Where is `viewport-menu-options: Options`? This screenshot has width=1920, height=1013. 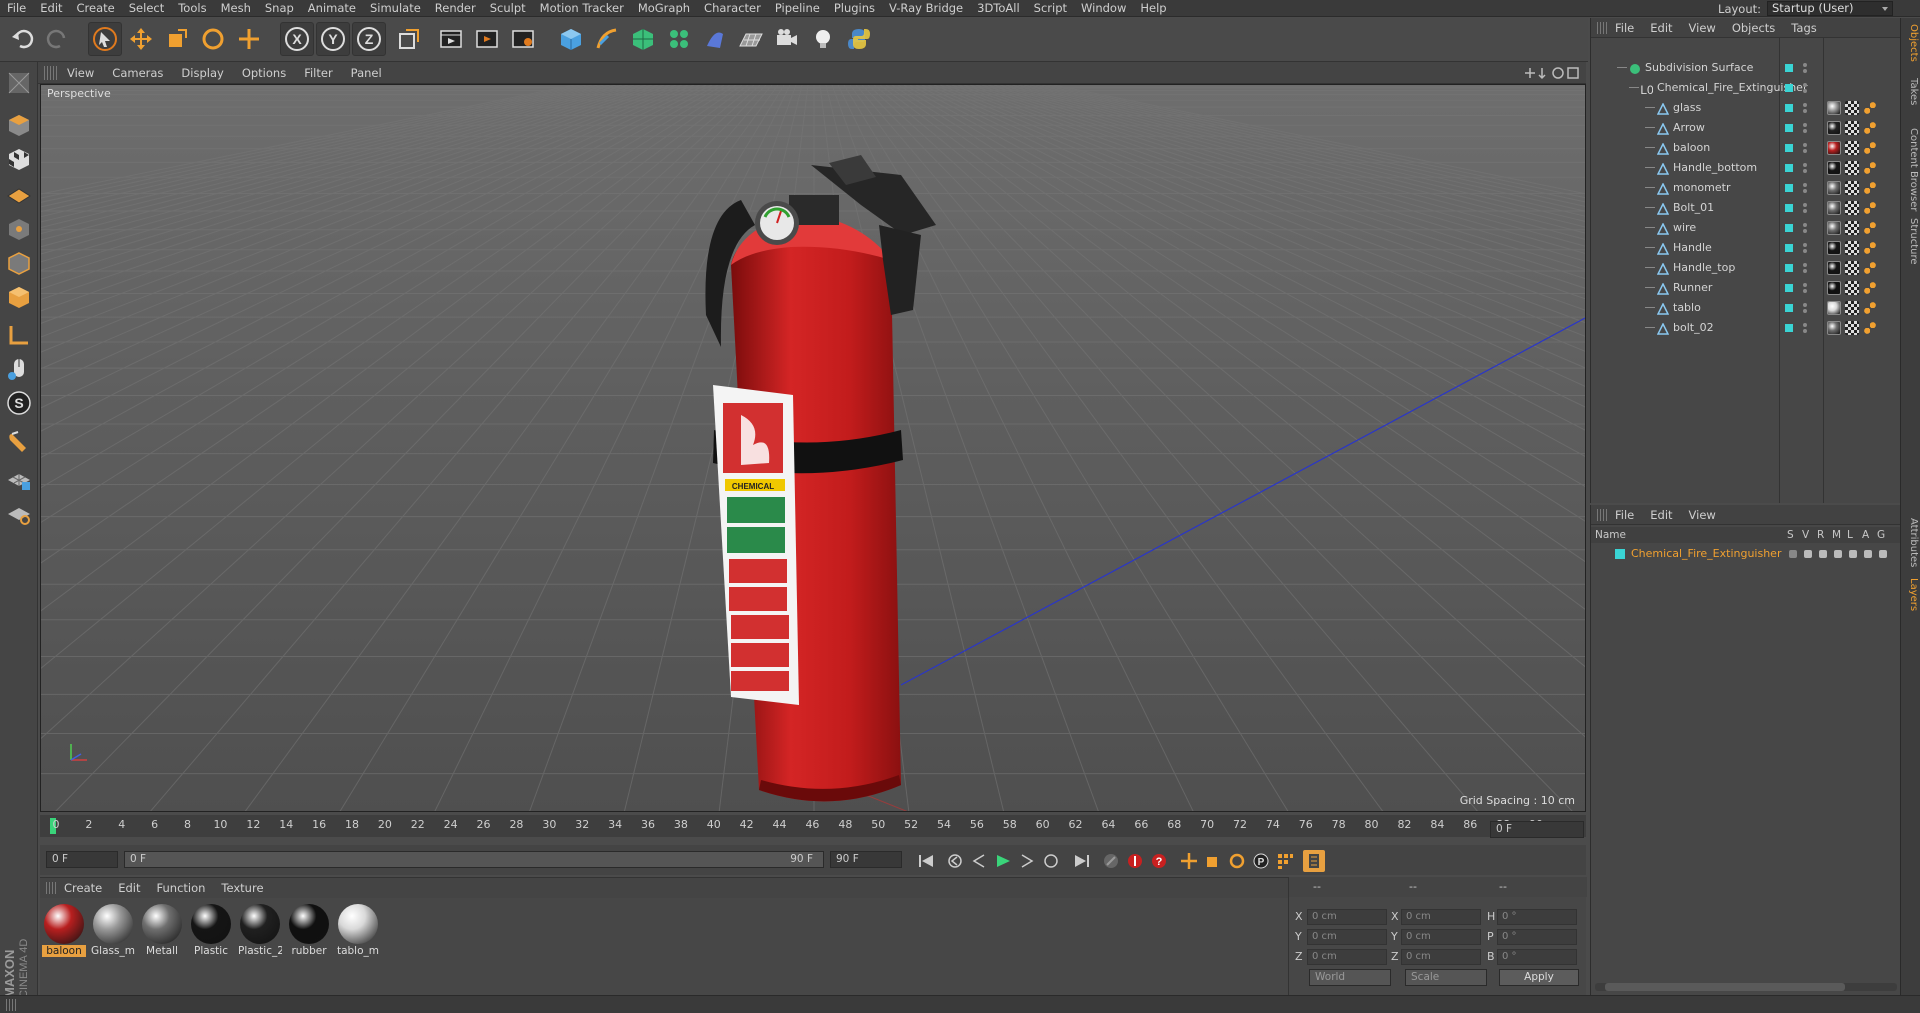 viewport-menu-options: Options is located at coordinates (264, 73).